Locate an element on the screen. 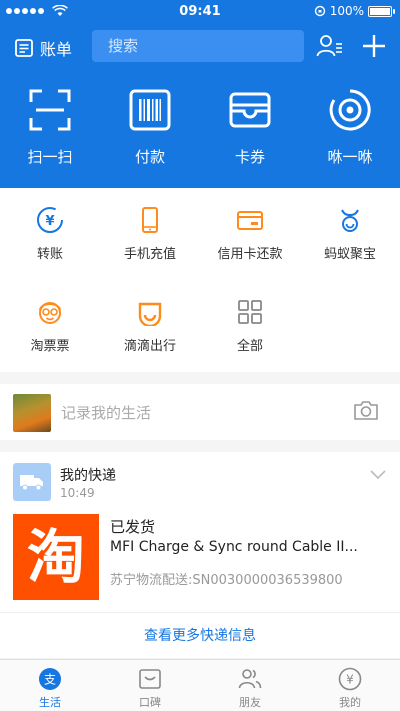  life-placeholder: 记录我的生活 is located at coordinates (106, 413).